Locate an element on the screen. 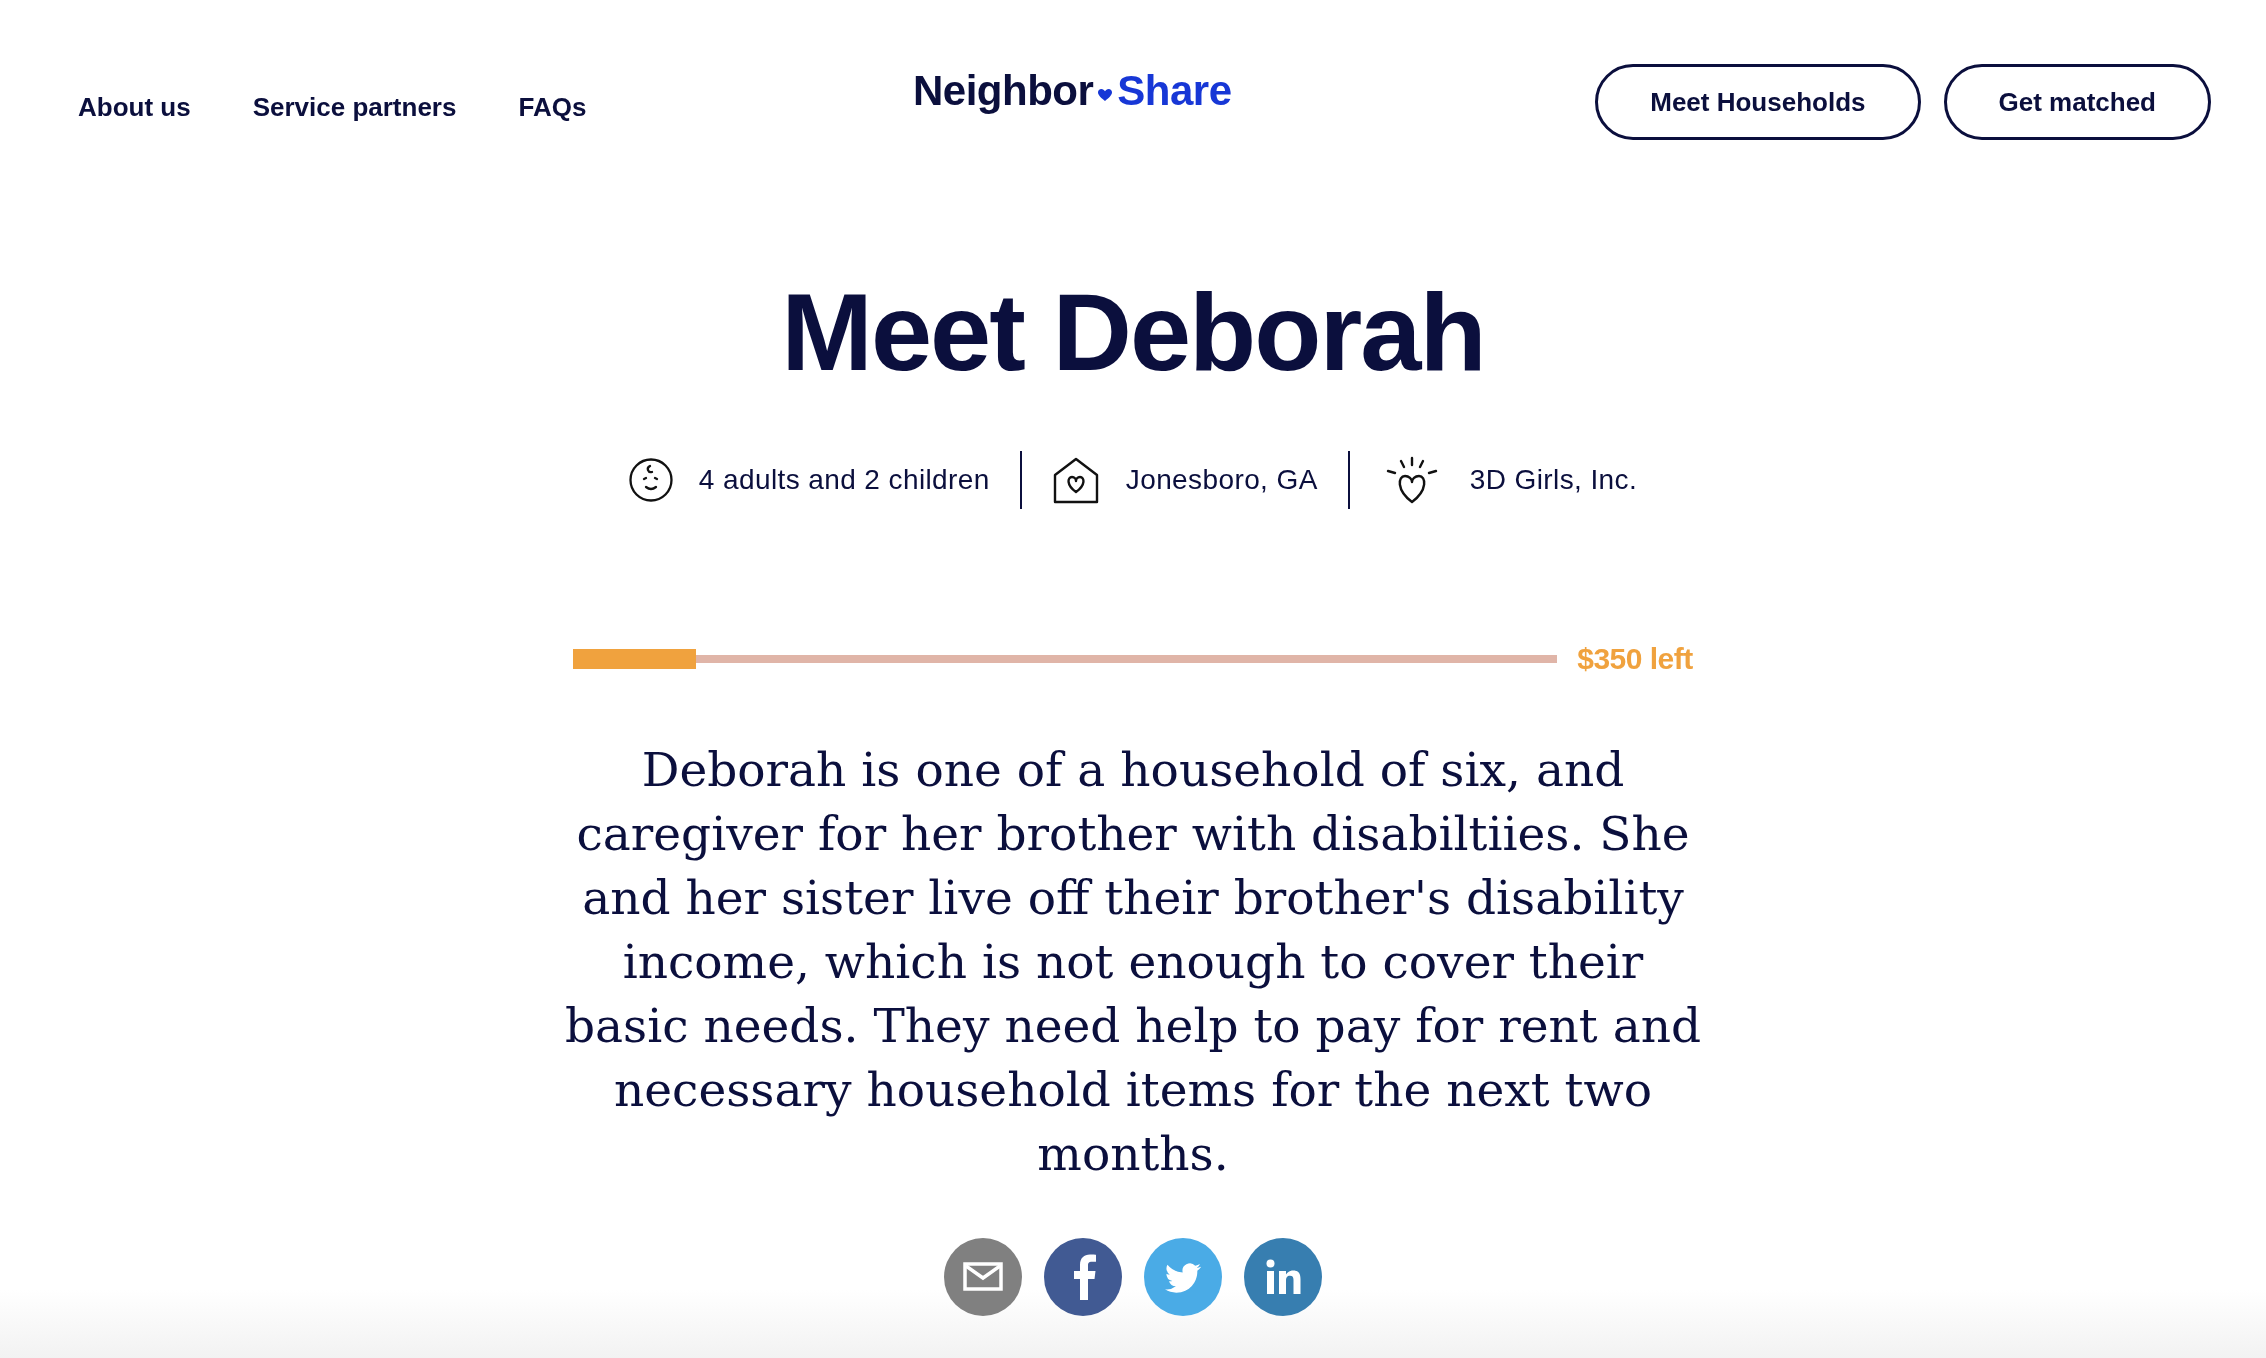 This screenshot has width=2266, height=1358. nav-link: FAQs is located at coordinates (552, 107).